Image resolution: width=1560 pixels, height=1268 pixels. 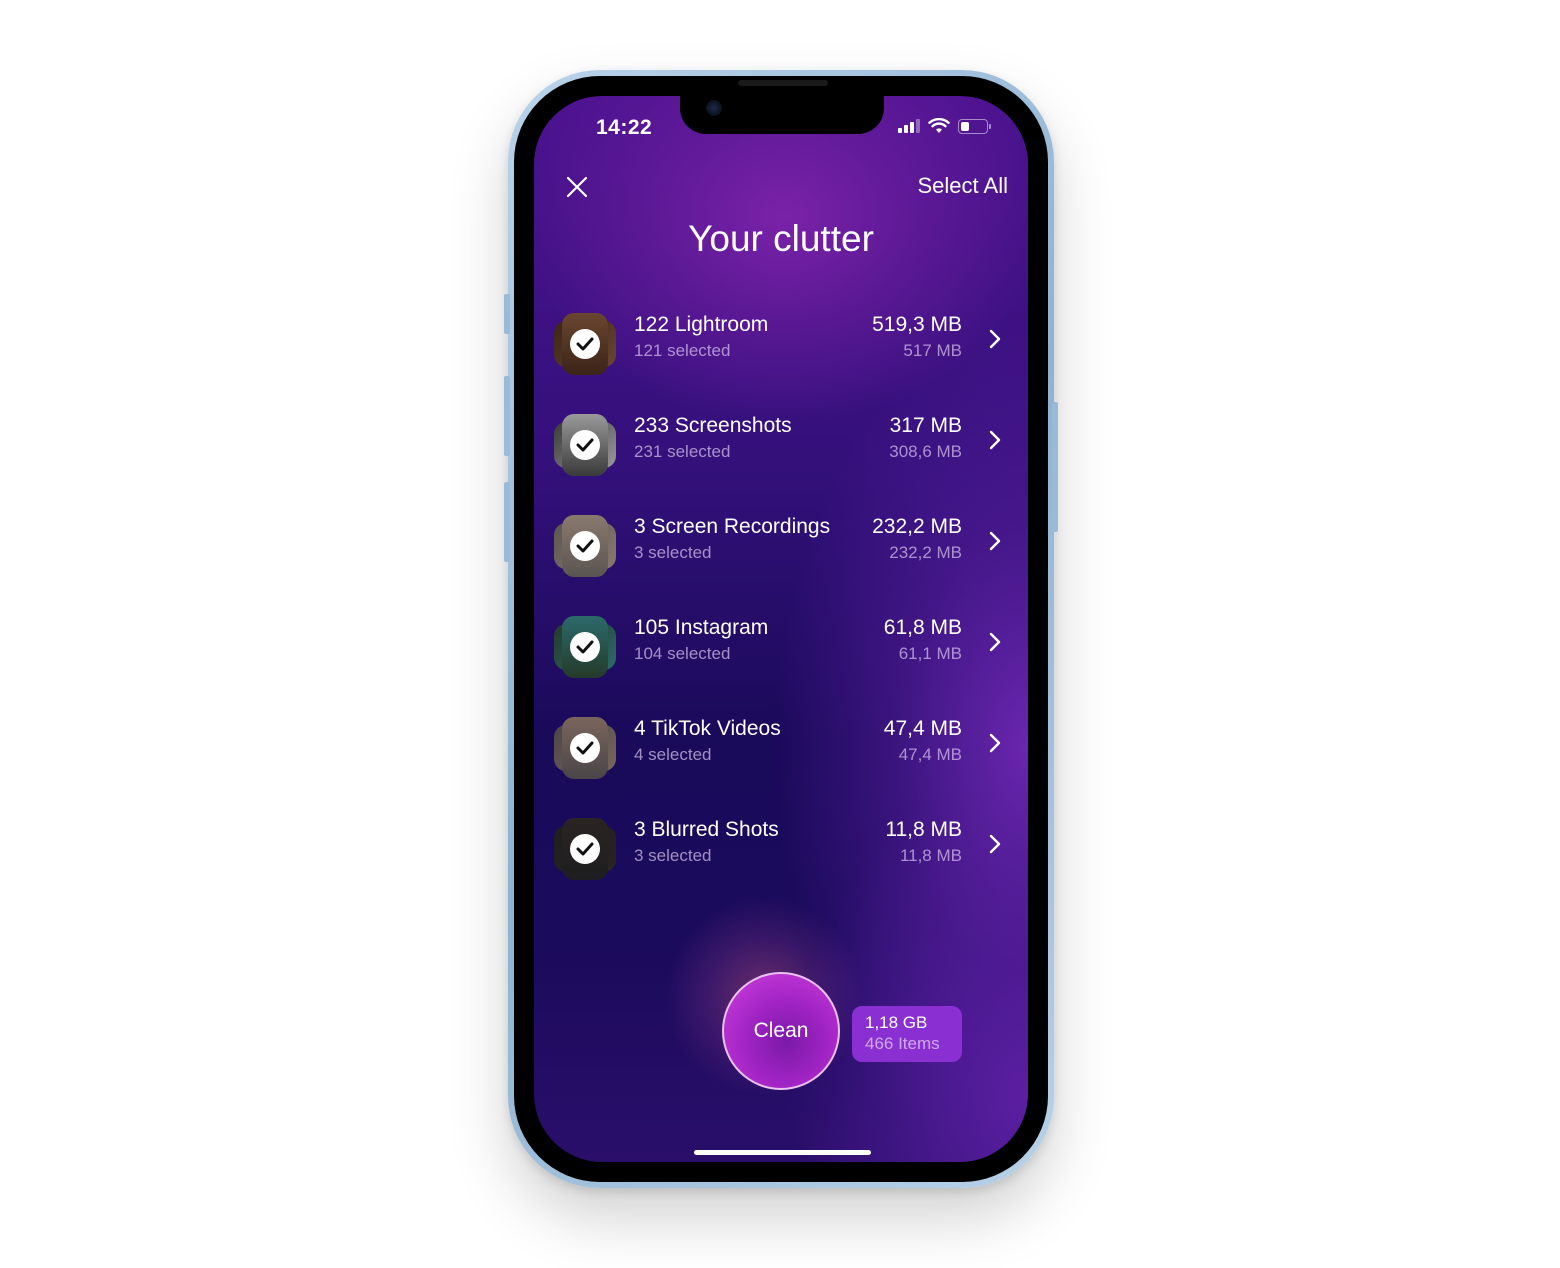 What do you see at coordinates (714, 108) in the screenshot?
I see `camera-icon` at bounding box center [714, 108].